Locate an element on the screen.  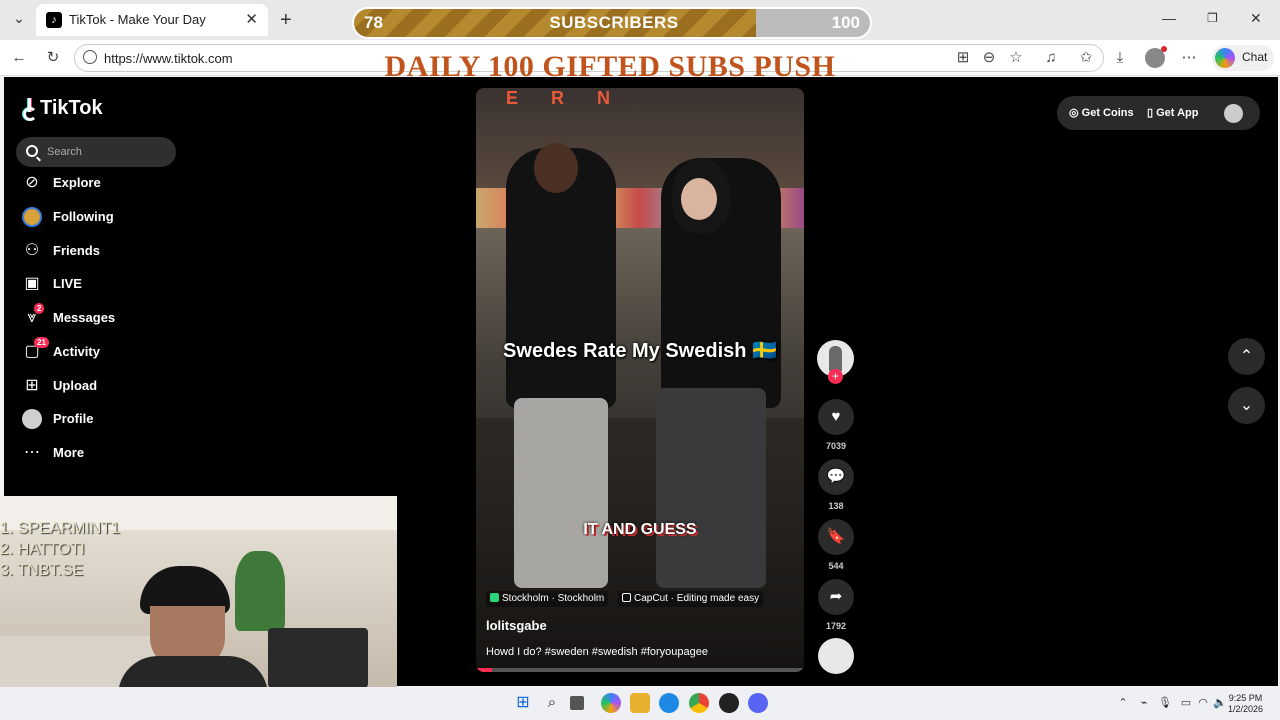
video-title-overlay: Swedes Rate My Swedish 🇸🇪 is located at coordinates (640, 351).